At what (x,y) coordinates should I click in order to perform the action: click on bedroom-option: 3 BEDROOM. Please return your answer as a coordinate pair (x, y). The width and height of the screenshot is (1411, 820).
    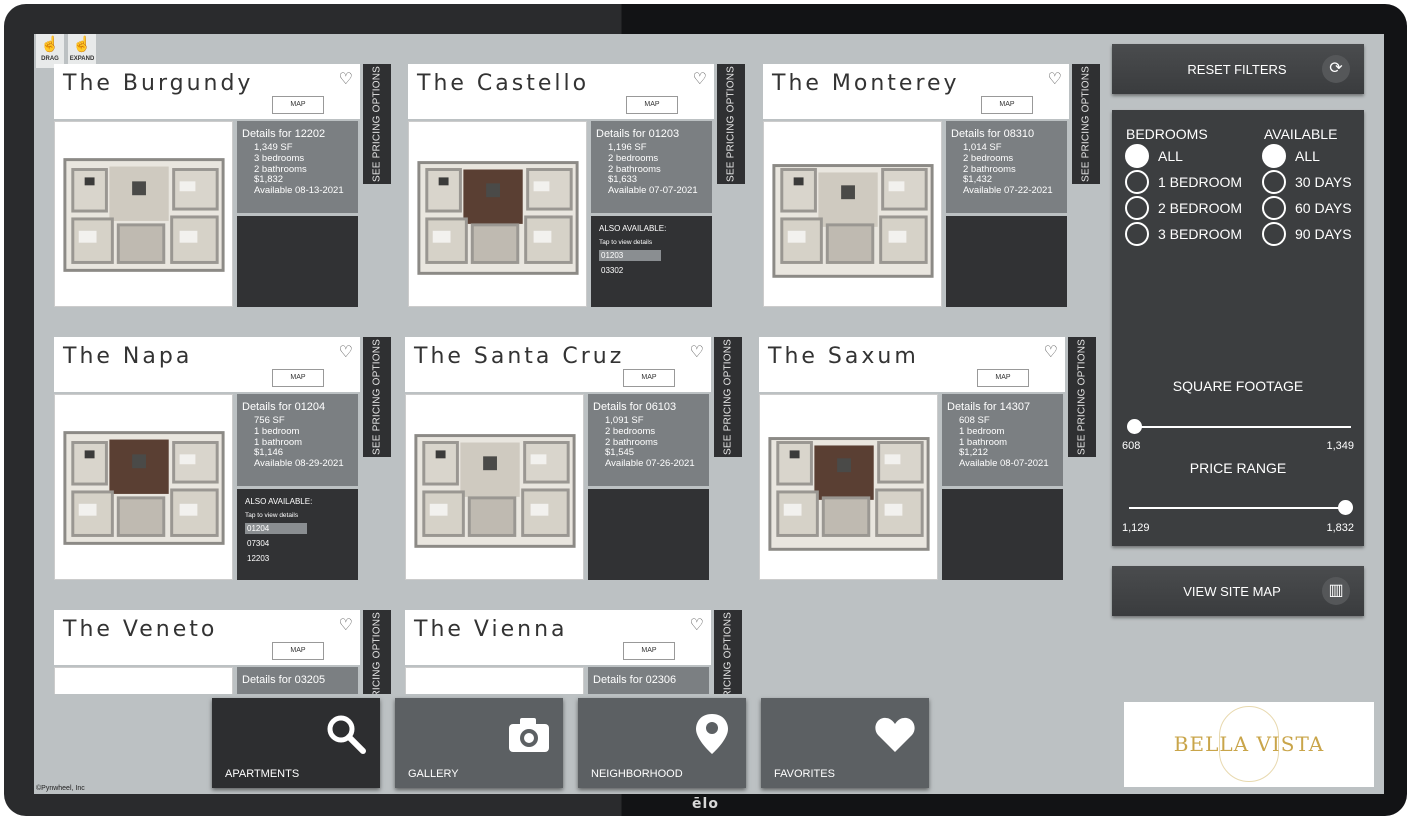
    Looking at the image, I should click on (1183, 234).